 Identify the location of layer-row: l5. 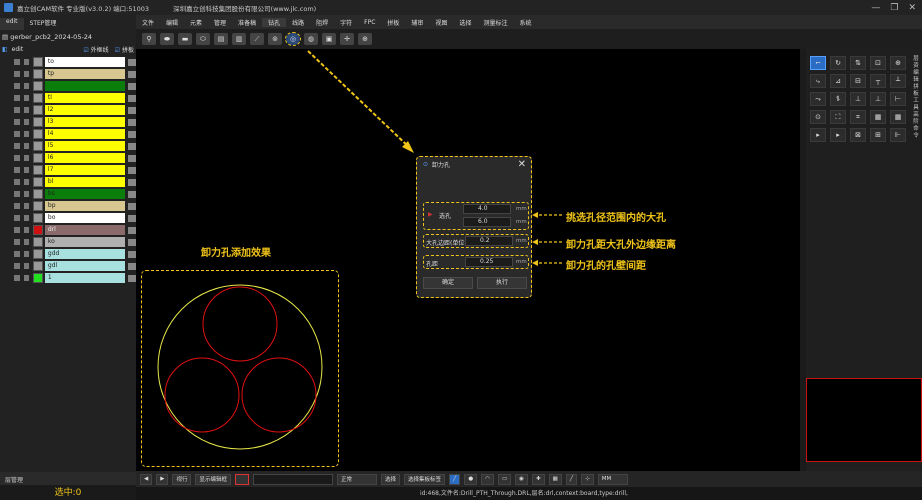
(68, 146).